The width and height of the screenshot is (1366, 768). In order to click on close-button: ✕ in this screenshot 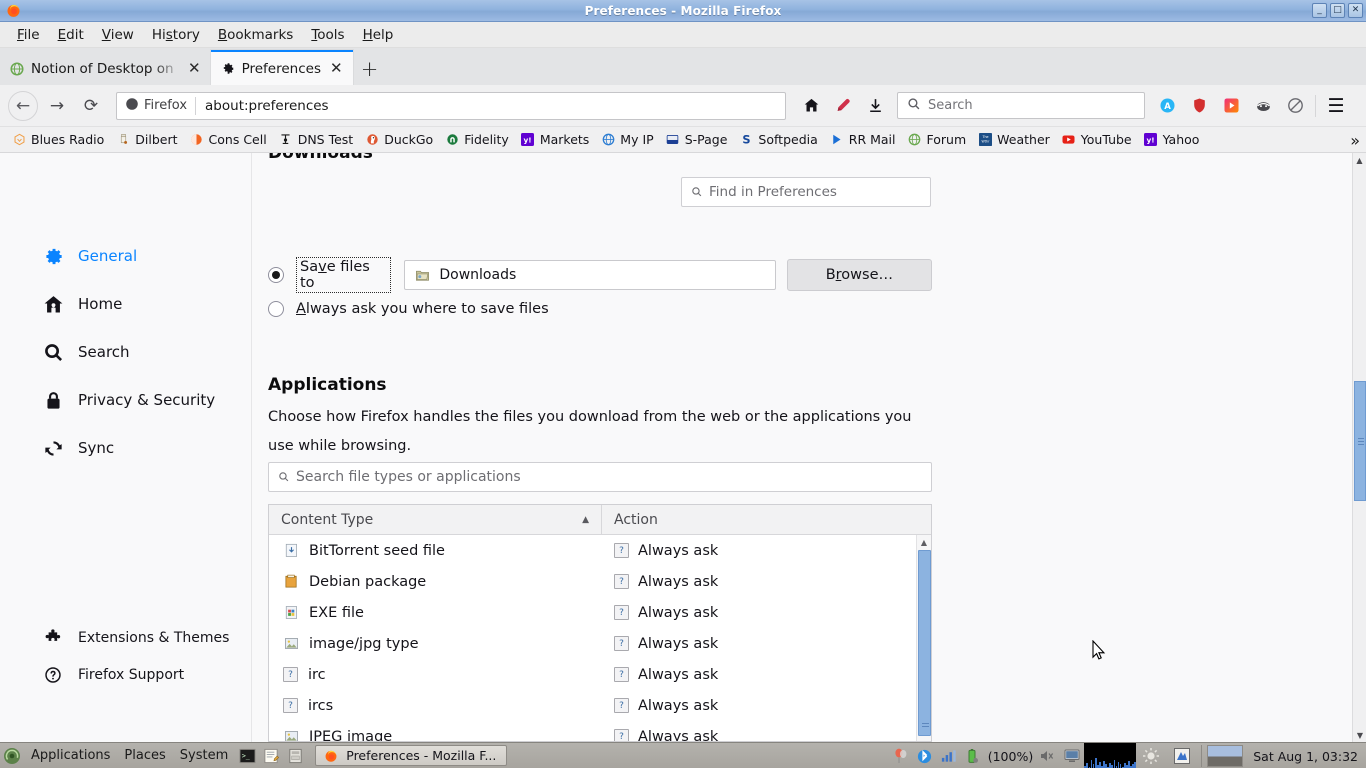, I will do `click(1355, 10)`.